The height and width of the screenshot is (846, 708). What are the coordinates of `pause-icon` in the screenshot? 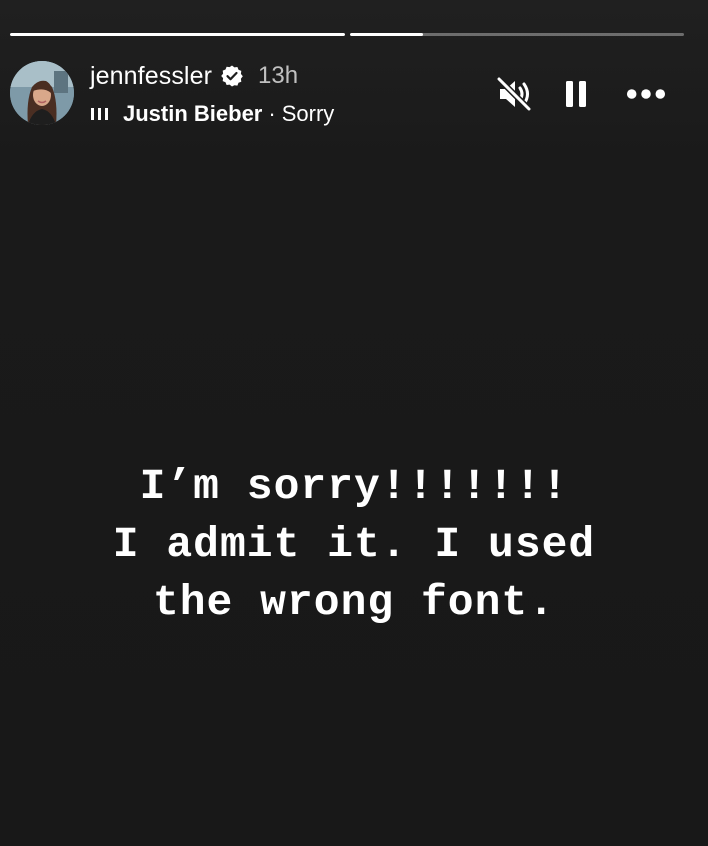 It's located at (576, 94).